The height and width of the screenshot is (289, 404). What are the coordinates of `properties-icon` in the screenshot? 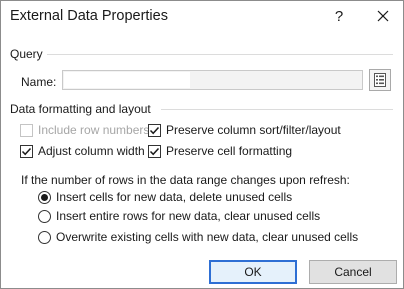 It's located at (380, 80).